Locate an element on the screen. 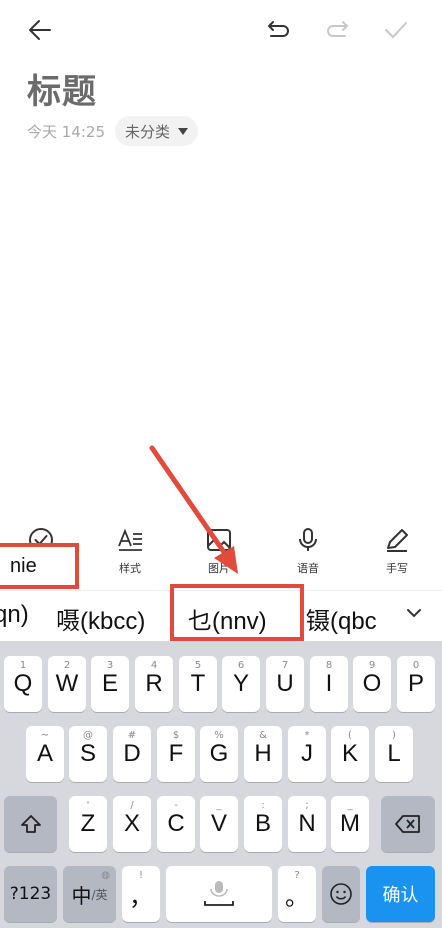 Image resolution: width=442 pixels, height=928 pixels. composing-highlight: nie is located at coordinates (39, 566).